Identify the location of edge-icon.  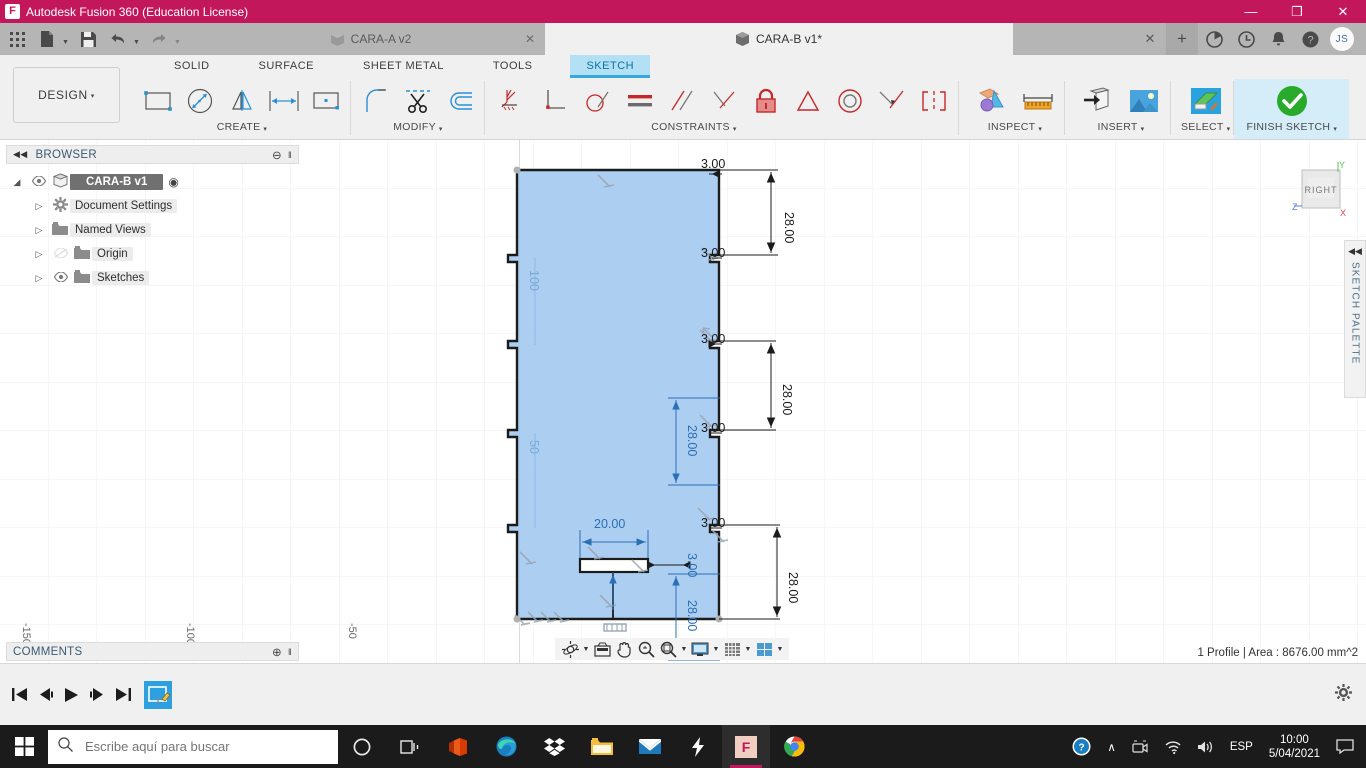
(506, 746).